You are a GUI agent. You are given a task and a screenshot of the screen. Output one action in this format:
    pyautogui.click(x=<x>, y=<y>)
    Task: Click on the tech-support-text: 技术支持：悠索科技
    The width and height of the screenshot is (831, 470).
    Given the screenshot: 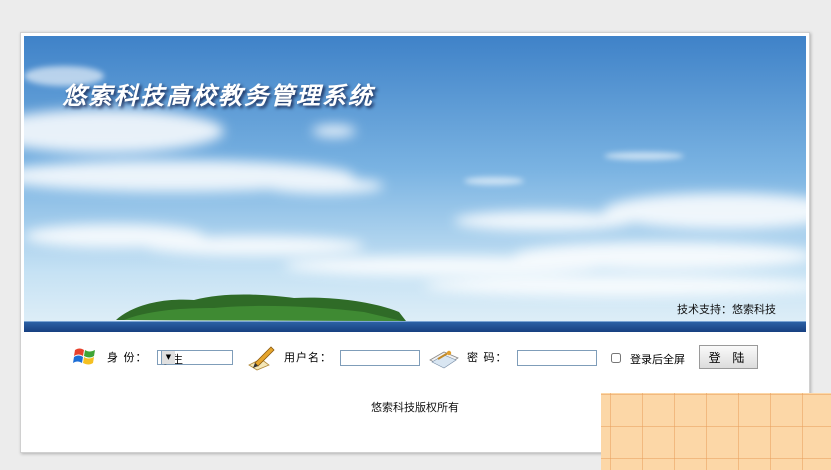 What is the action you would take?
    pyautogui.click(x=726, y=309)
    